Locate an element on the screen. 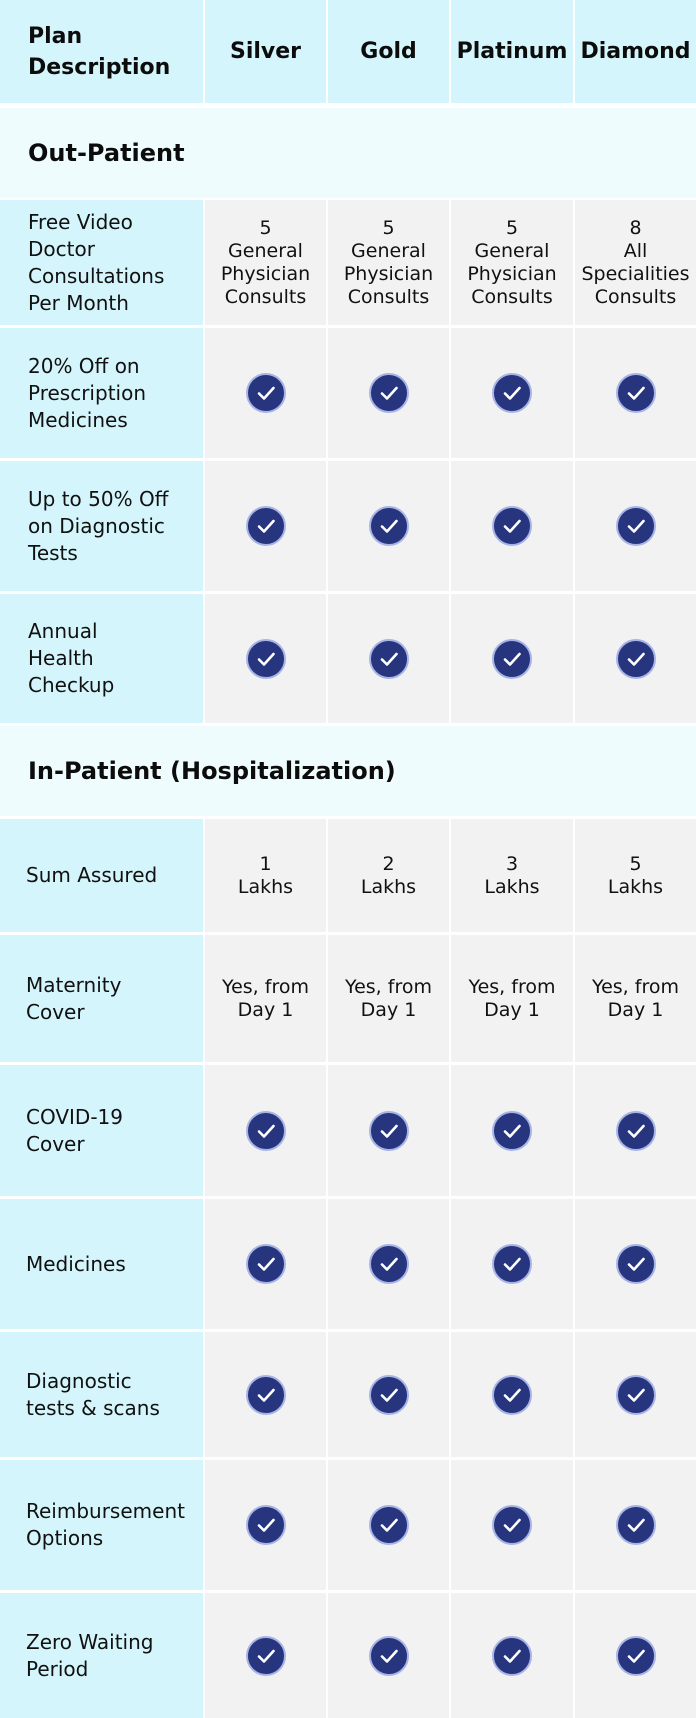 The width and height of the screenshot is (696, 1718). cell-covid-cover-silver is located at coordinates (265, 1130).